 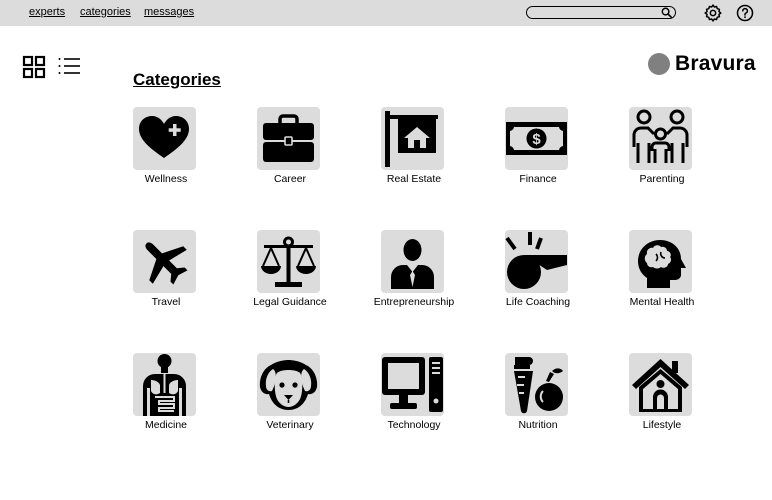 I want to click on gear-icon, so click(x=713, y=13).